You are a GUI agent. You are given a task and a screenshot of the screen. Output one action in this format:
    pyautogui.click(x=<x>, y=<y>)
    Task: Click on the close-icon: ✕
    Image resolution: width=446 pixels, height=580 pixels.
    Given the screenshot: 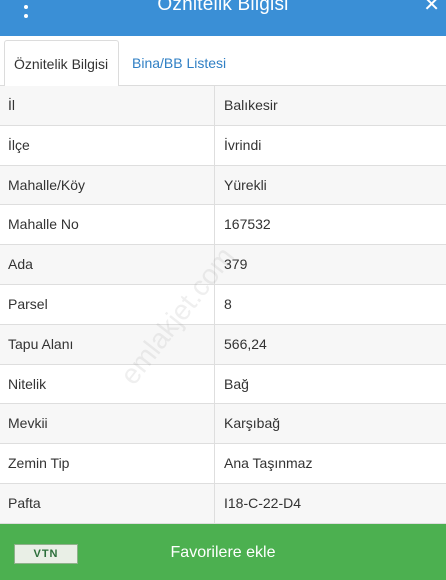 What is the action you would take?
    pyautogui.click(x=431, y=8)
    